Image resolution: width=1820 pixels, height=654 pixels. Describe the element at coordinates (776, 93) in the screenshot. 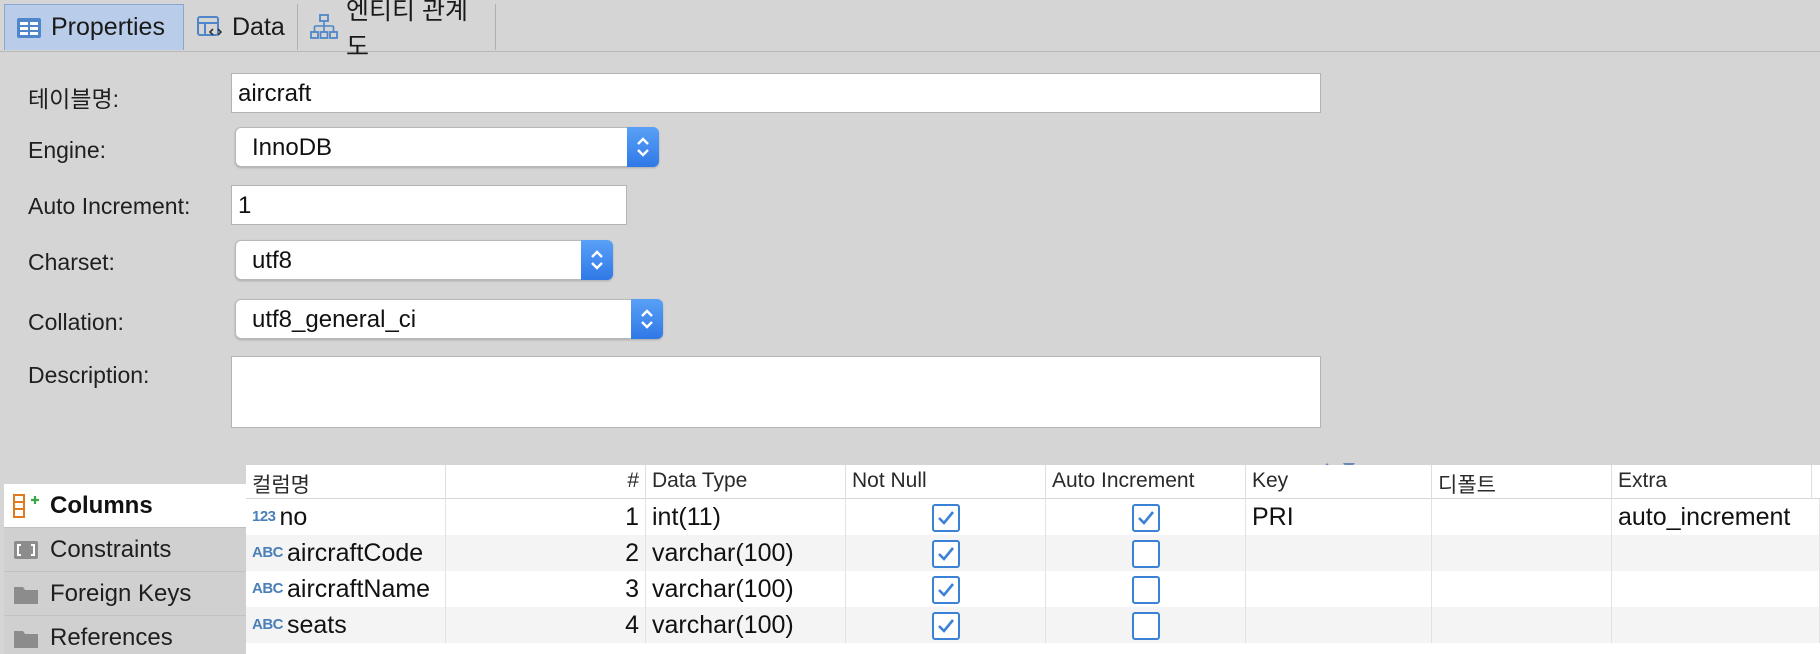

I see `table-name-input: aircraft` at that location.